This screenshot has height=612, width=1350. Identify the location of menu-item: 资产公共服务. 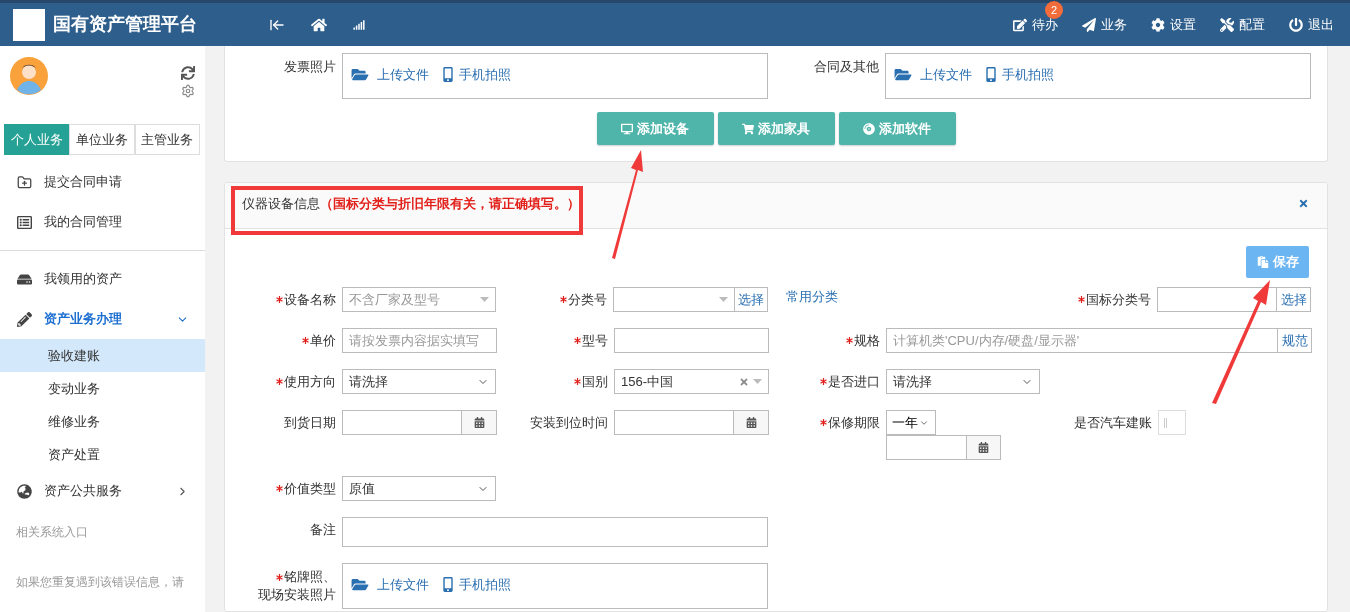
(102, 491).